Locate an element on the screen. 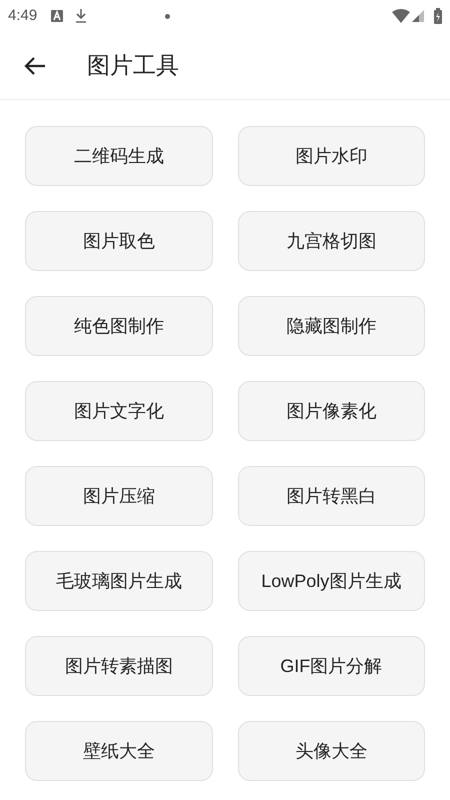  tool-button: 图片压缩 is located at coordinates (118, 496).